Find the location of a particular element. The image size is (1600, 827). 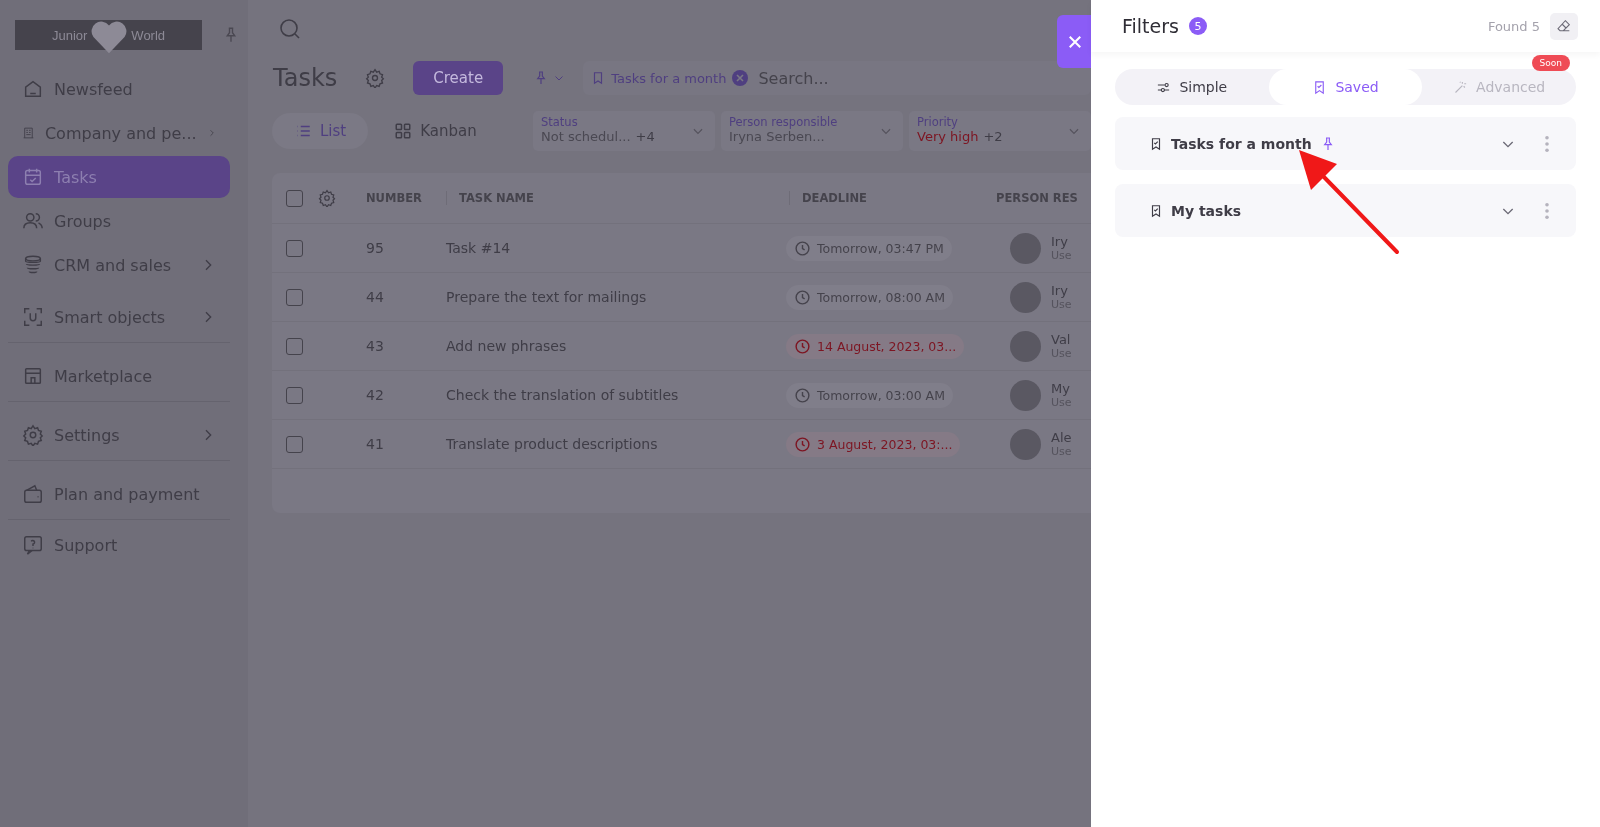

table-cell-text: 43 is located at coordinates (375, 346).